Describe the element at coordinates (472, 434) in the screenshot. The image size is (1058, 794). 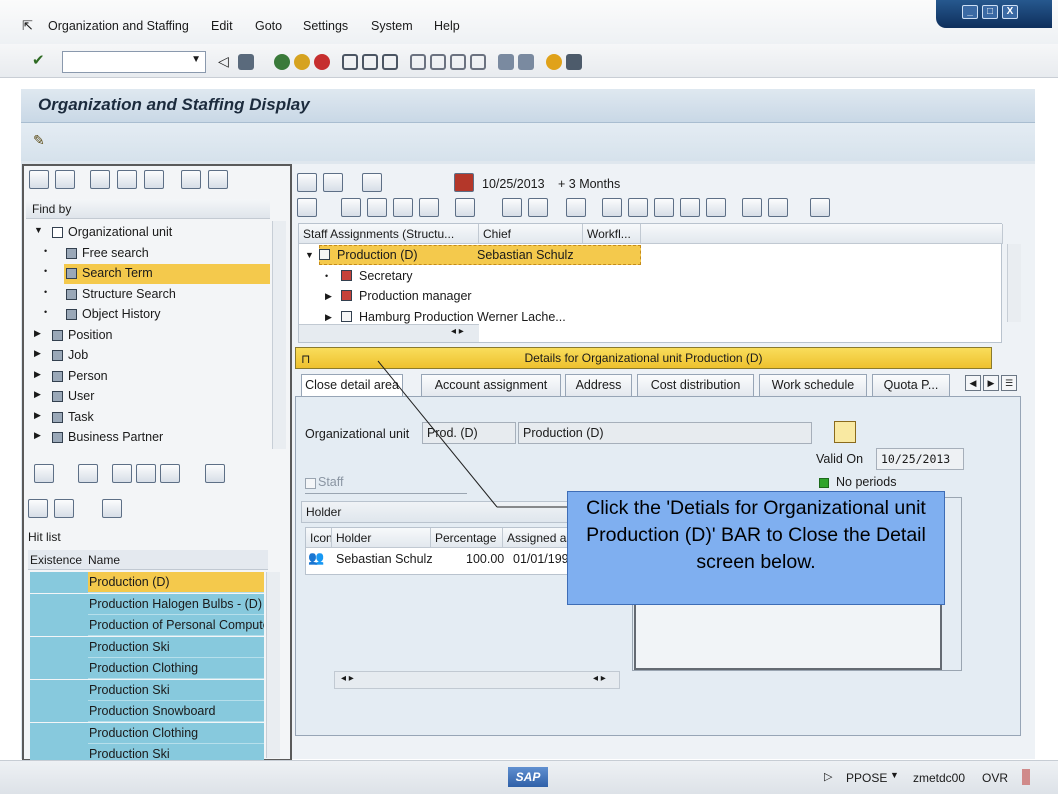
I see `callout-pointer-line` at that location.